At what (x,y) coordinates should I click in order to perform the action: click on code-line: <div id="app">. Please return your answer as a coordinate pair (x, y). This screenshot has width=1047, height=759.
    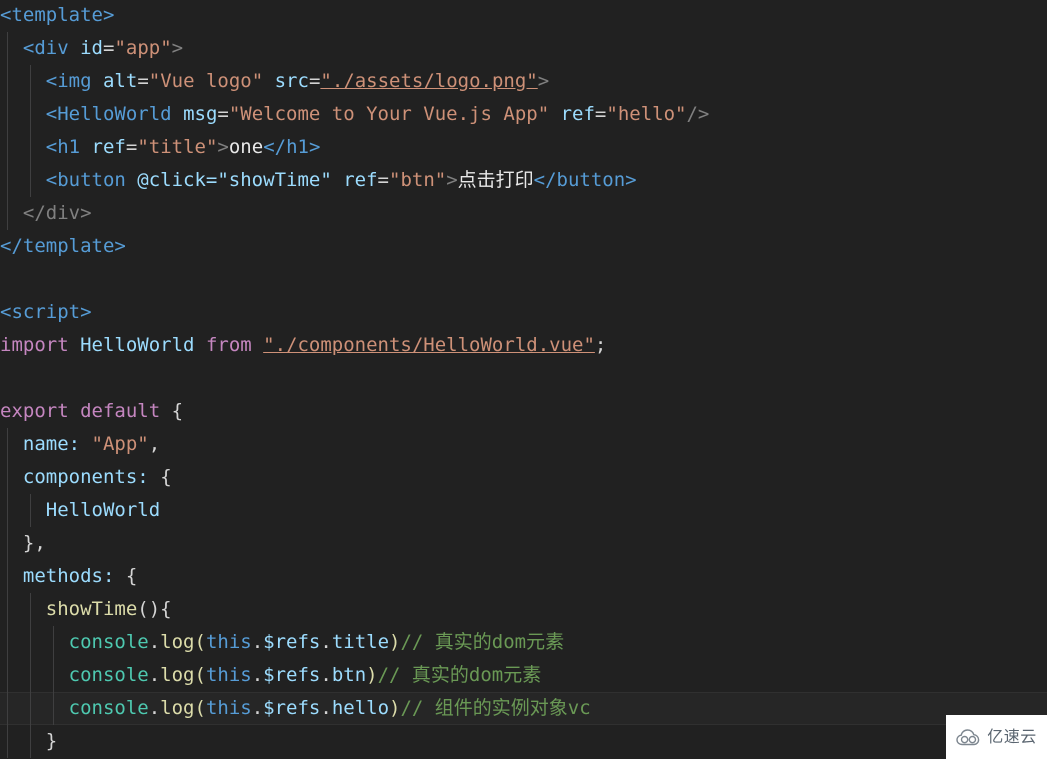
    Looking at the image, I should click on (523, 48).